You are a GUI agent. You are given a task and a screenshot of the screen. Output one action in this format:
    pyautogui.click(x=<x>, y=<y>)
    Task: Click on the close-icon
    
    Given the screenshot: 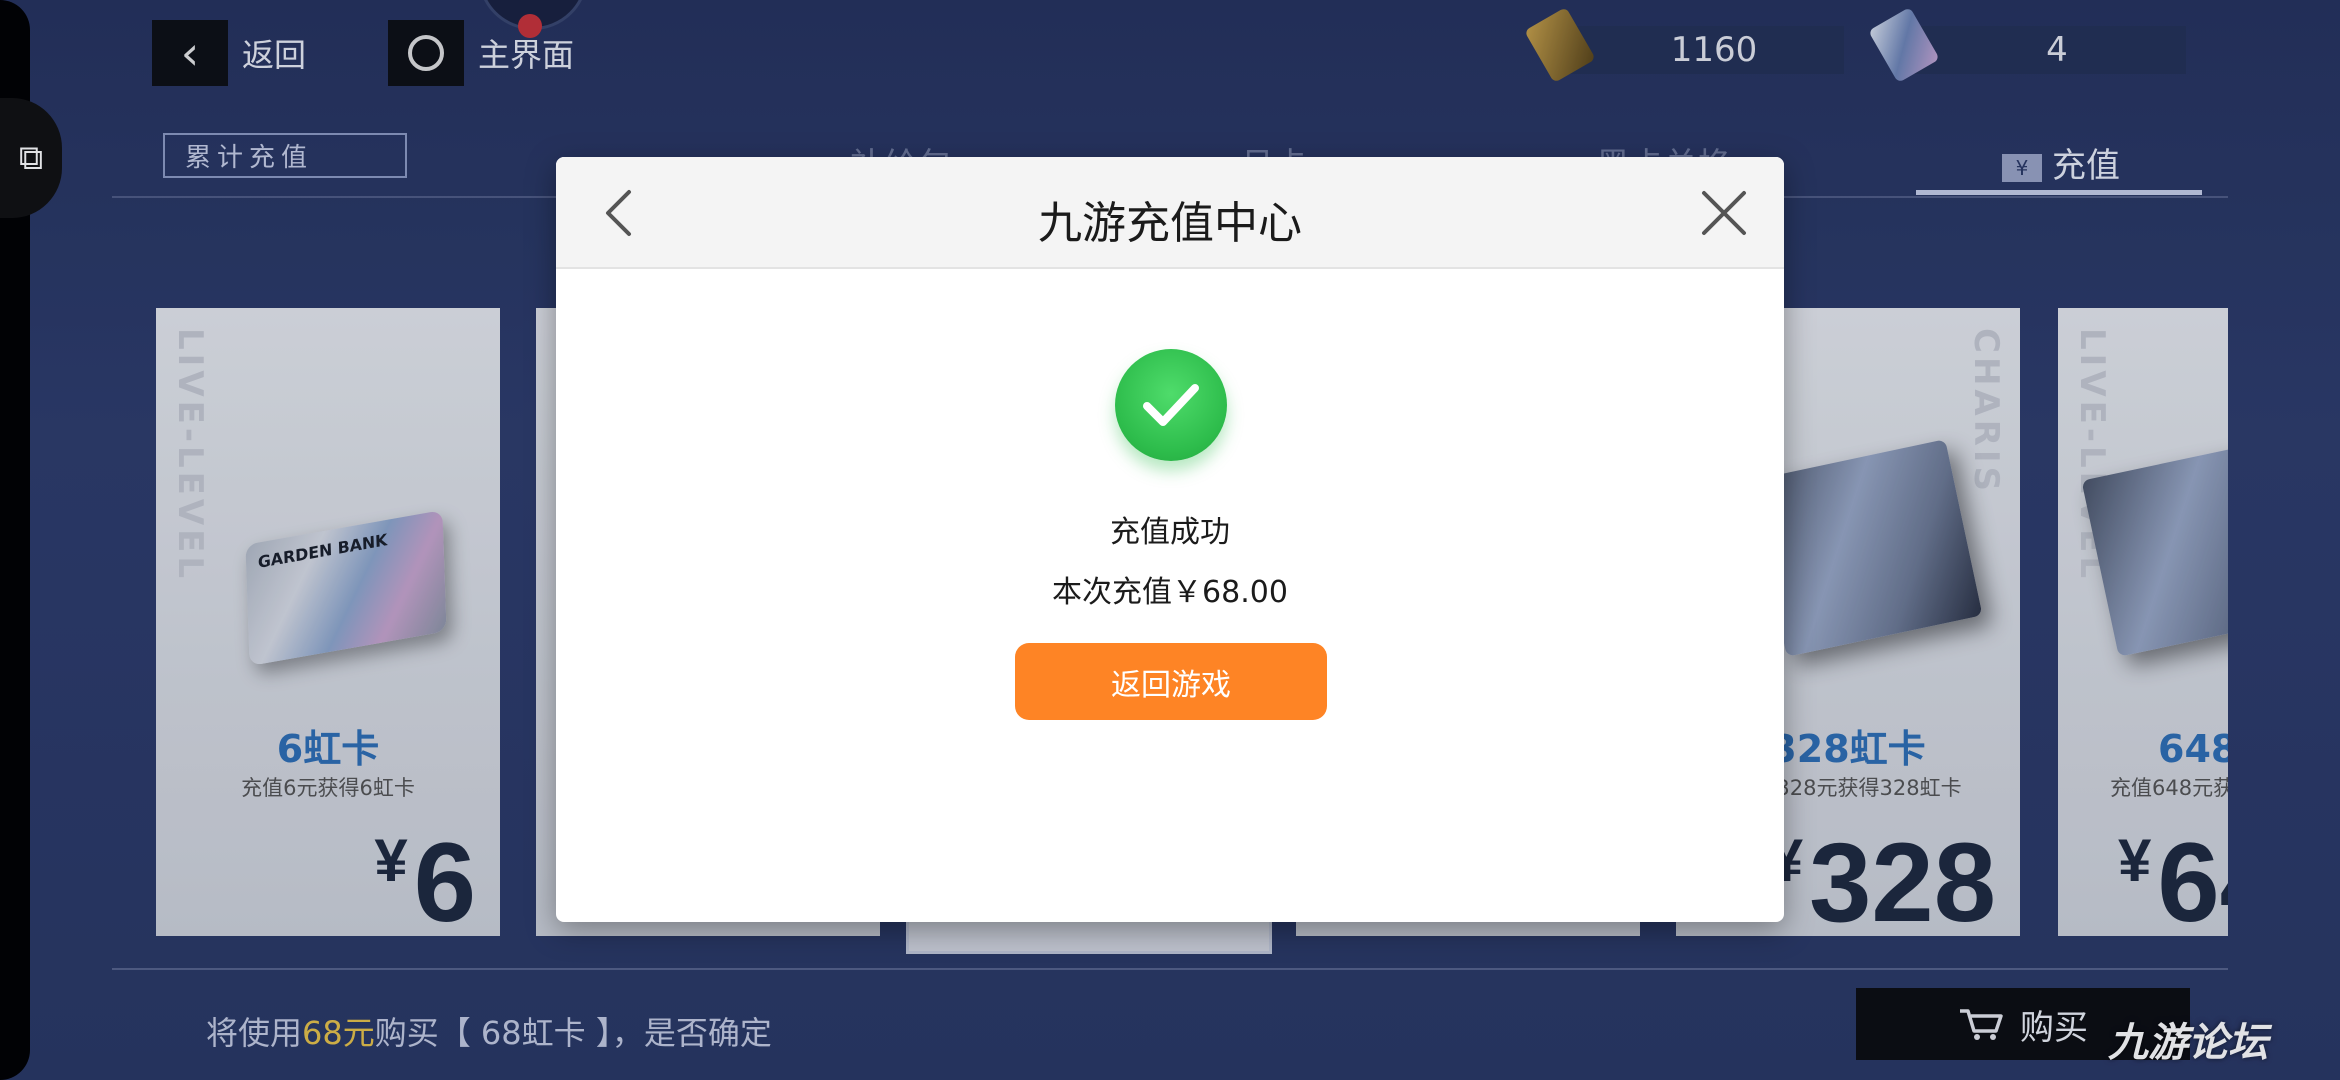 What is the action you would take?
    pyautogui.click(x=1724, y=213)
    